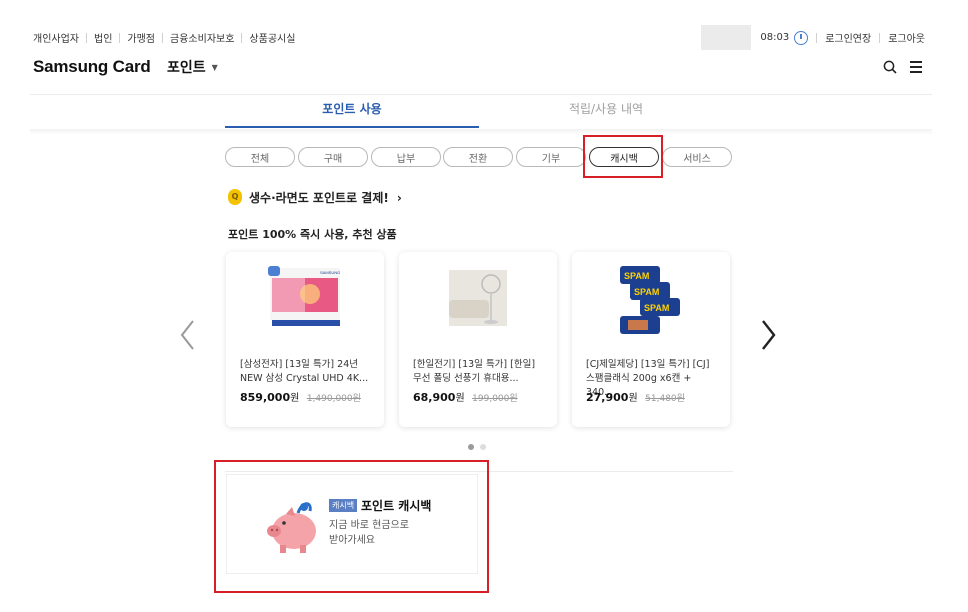 This screenshot has height=612, width=968. I want to click on promo-text: 생수·라면도 포인트로 결제!, so click(319, 198).